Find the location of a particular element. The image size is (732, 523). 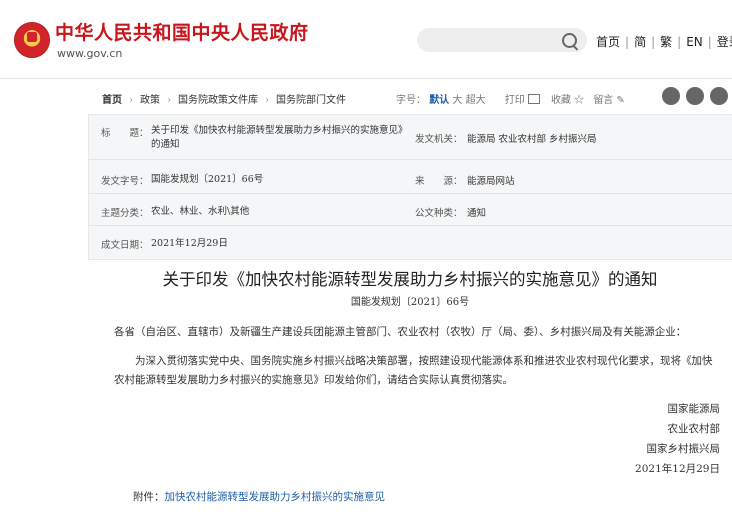

wechat-icon is located at coordinates (695, 96).